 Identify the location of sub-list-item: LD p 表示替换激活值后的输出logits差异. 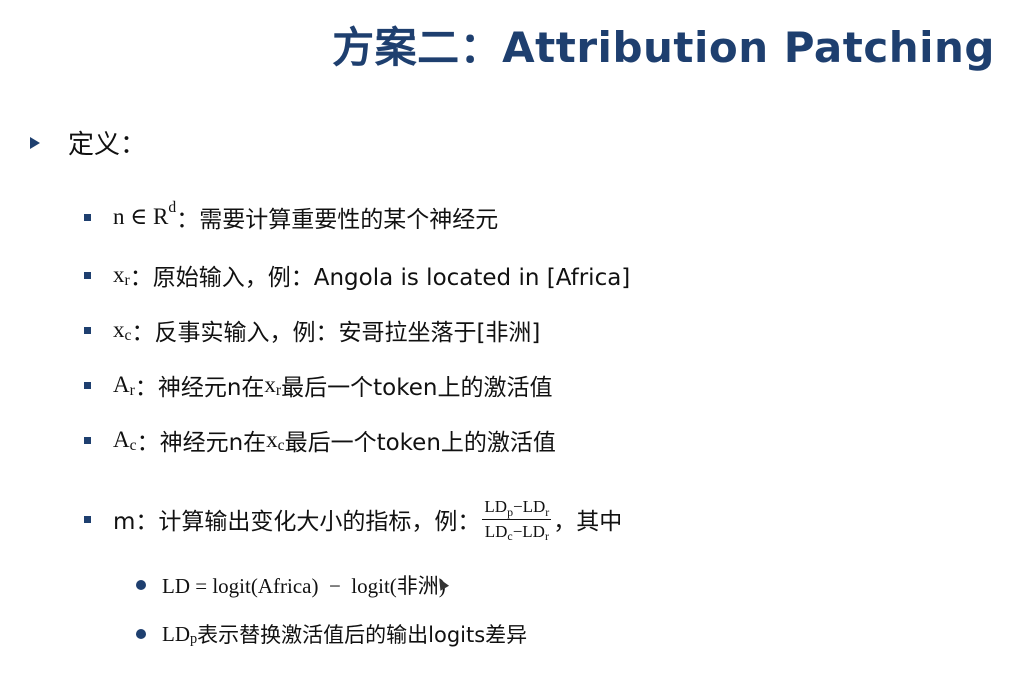
(331, 634).